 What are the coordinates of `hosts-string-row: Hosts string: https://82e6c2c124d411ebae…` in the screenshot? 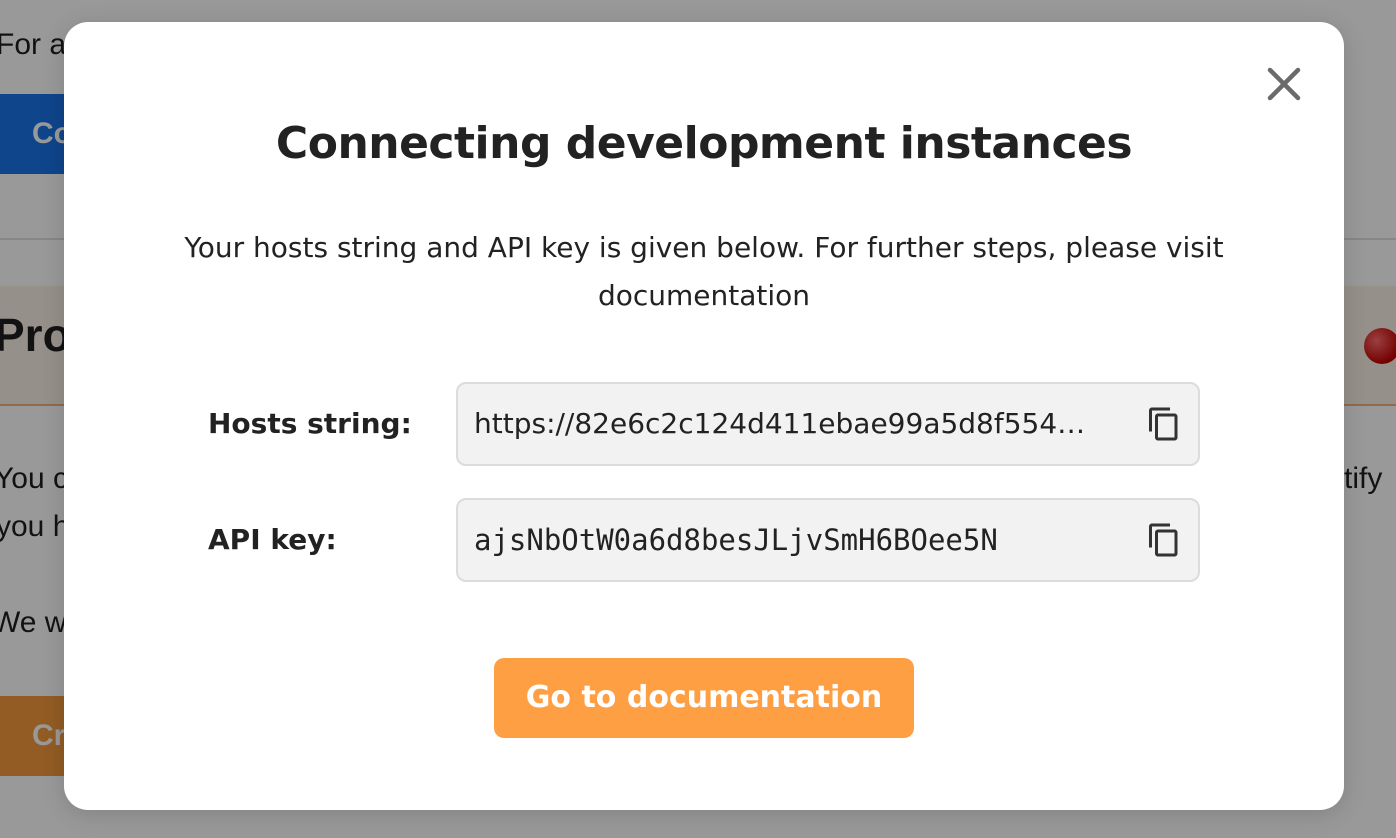 It's located at (704, 424).